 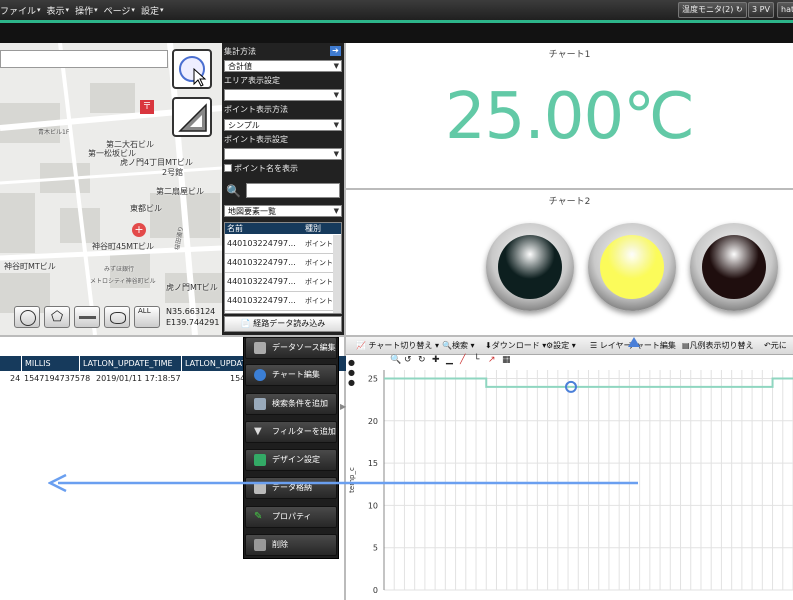 I want to click on chart-settings-button: ⚙設定 ▾, so click(x=561, y=346).